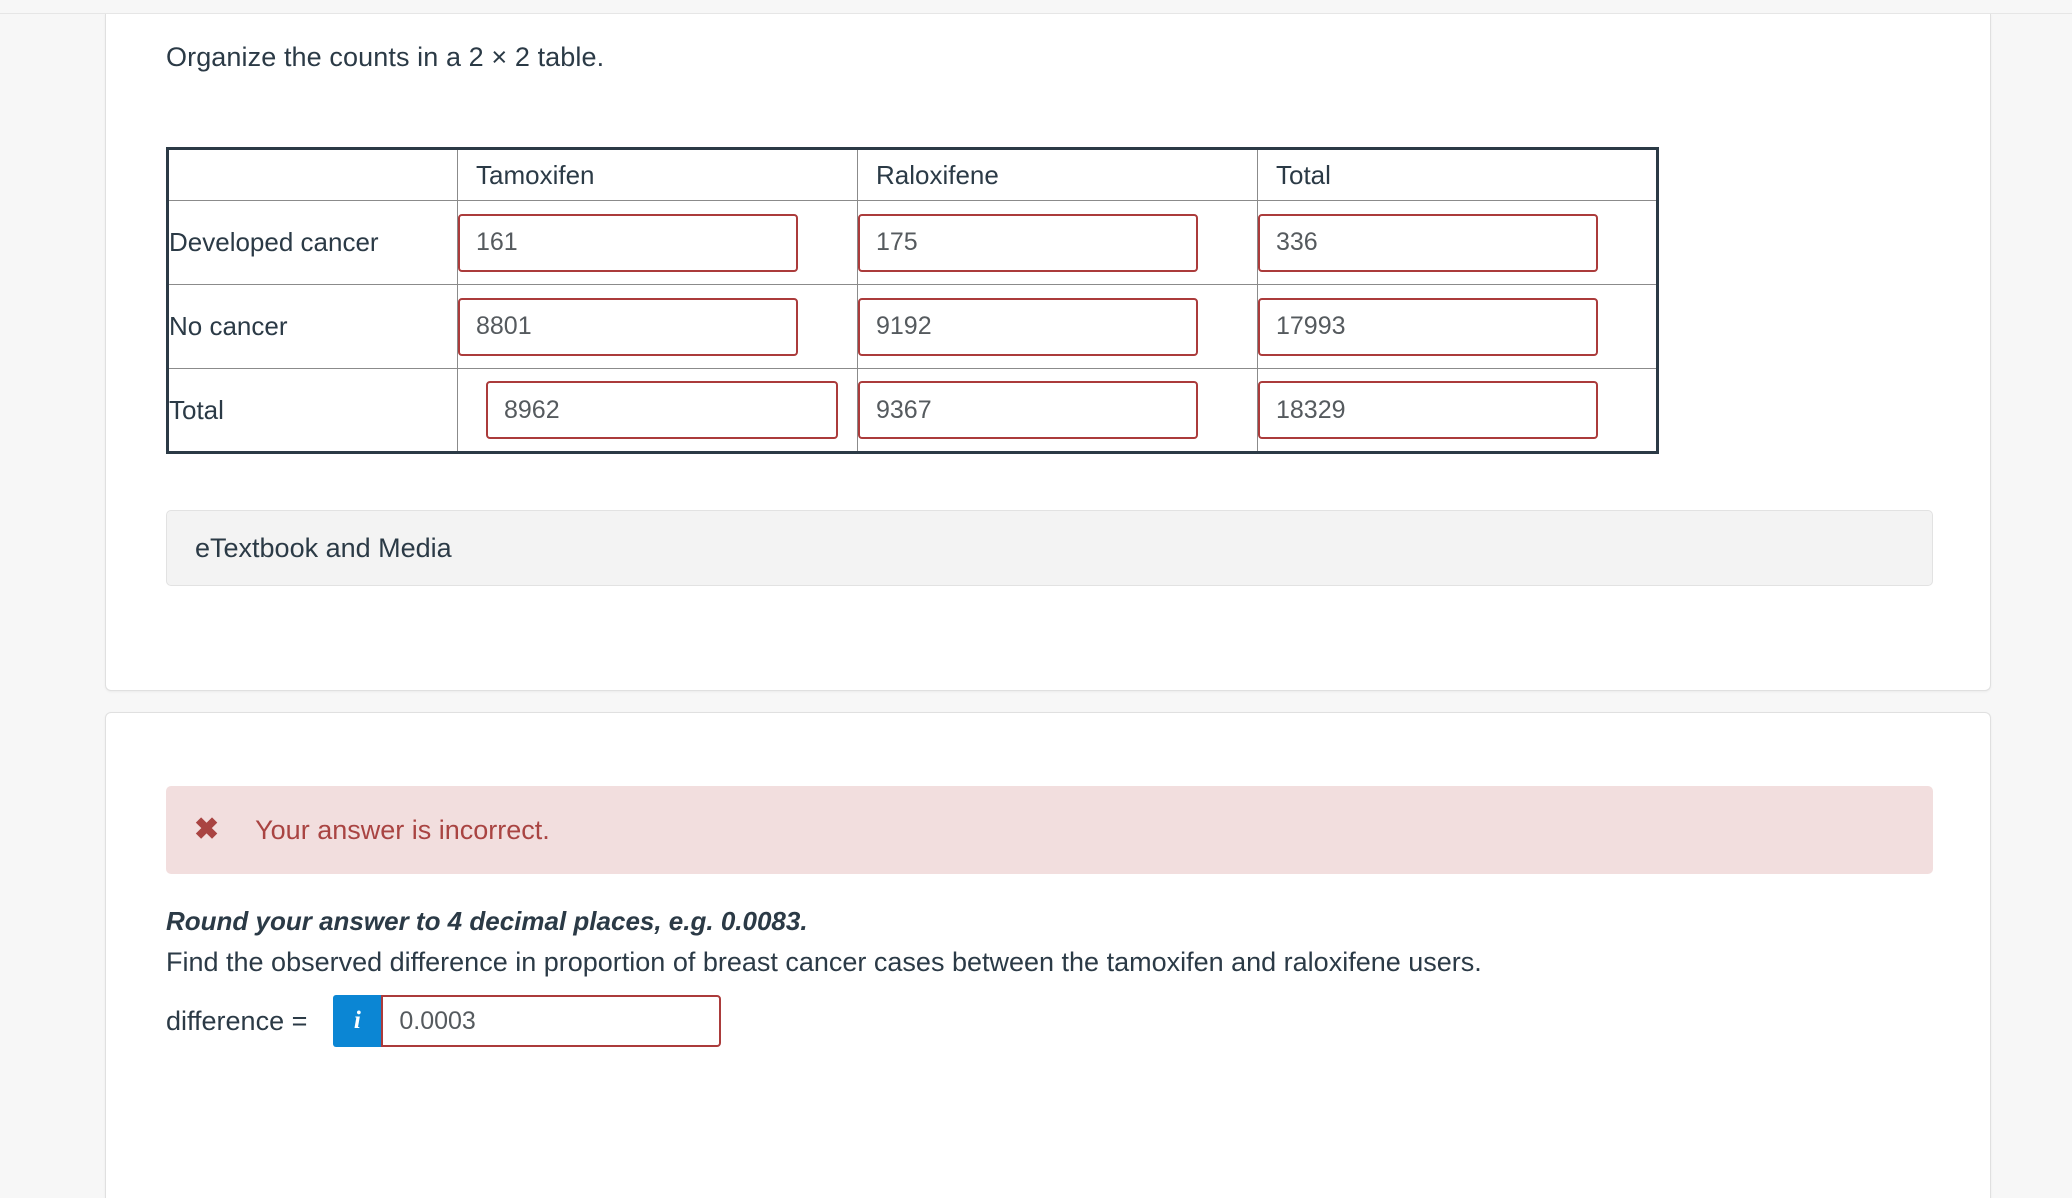  What do you see at coordinates (237, 1020) in the screenshot?
I see `answer-label: difference =` at bounding box center [237, 1020].